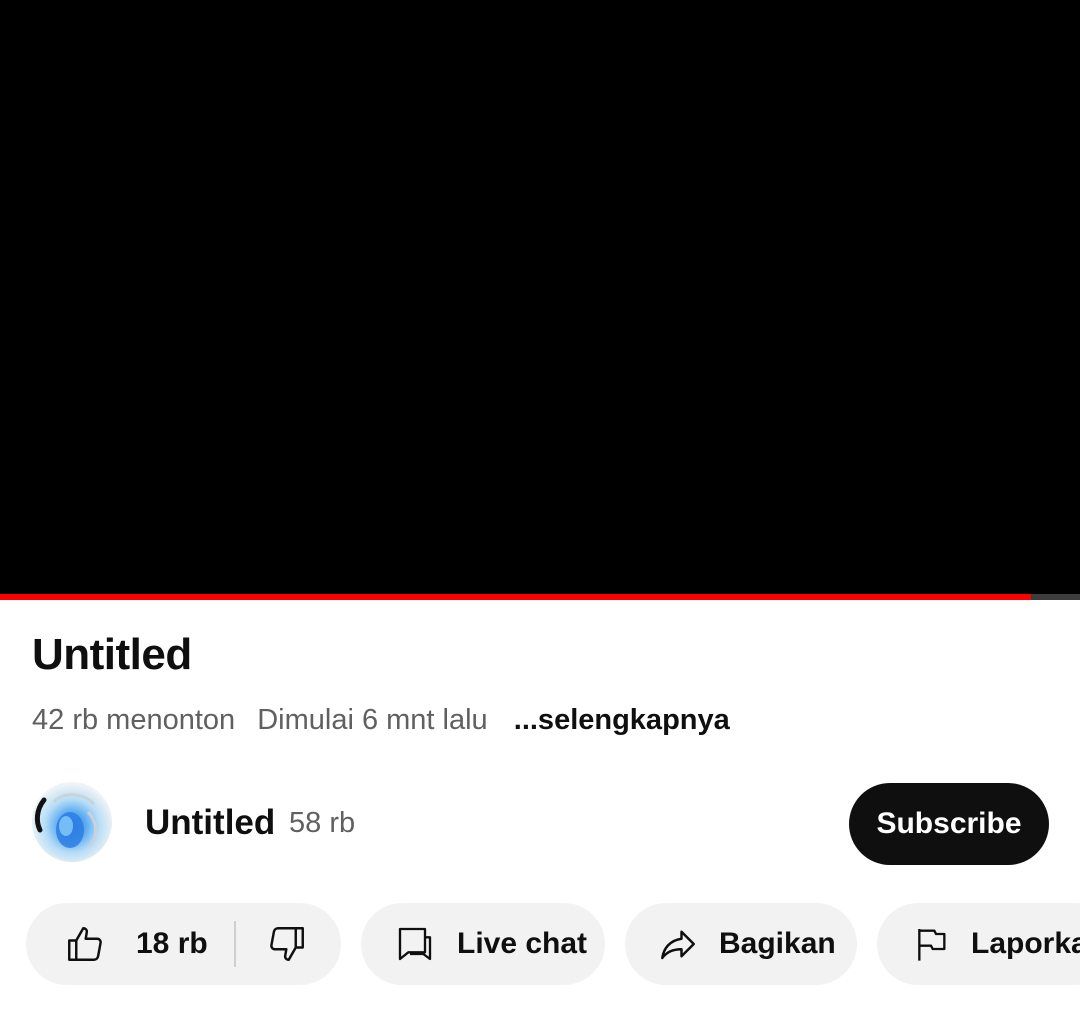  I want to click on dislike-button, so click(287, 944).